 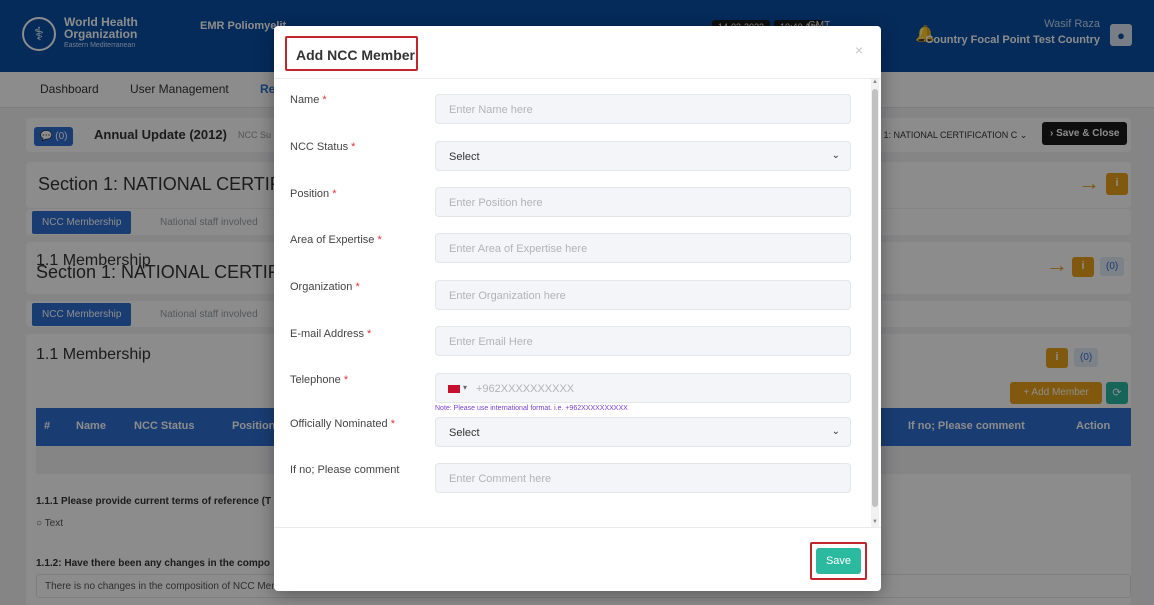 I want to click on email-label: E-mail Address *, so click(x=330, y=334).